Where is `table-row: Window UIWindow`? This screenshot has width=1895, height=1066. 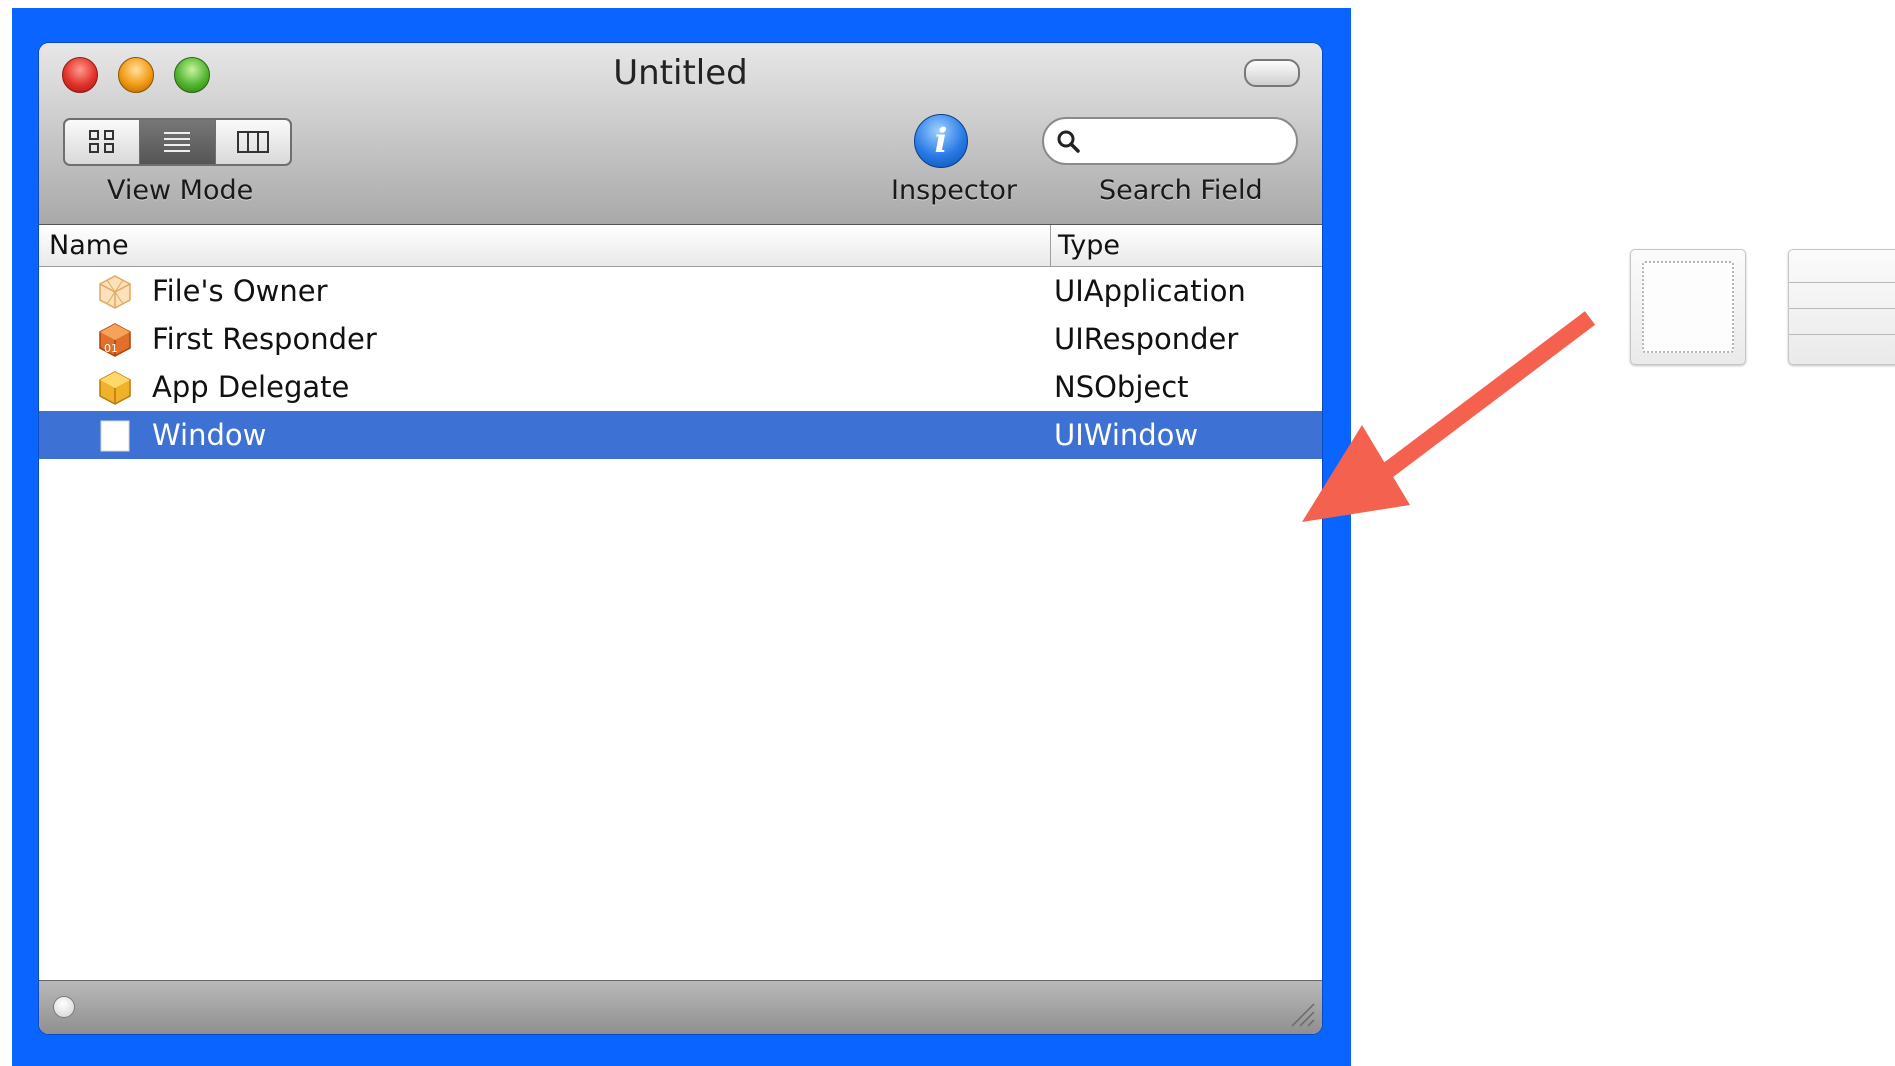
table-row: Window UIWindow is located at coordinates (680, 435).